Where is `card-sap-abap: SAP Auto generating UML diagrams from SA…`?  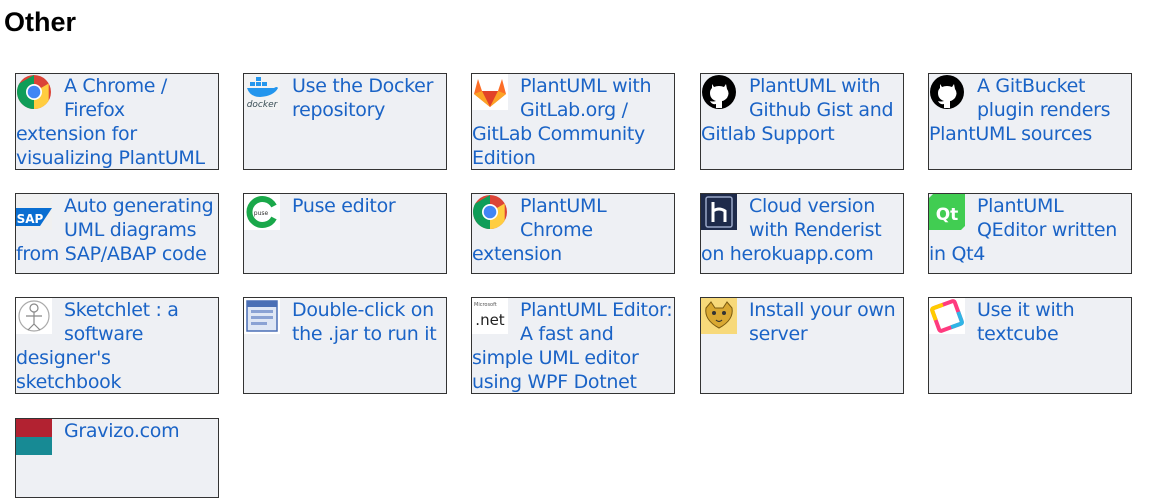 card-sap-abap: SAP Auto generating UML diagrams from SA… is located at coordinates (117, 233).